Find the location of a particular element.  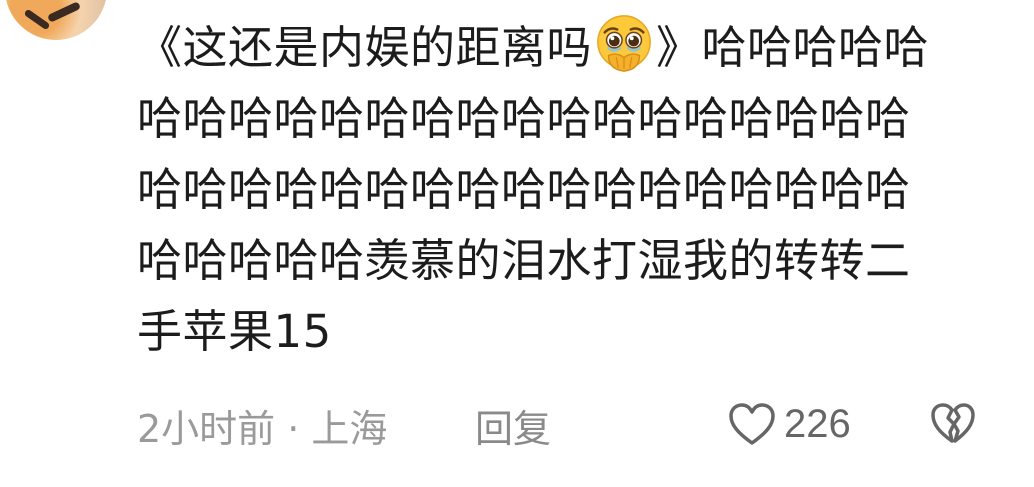

like-button: 226 is located at coordinates (789, 424).